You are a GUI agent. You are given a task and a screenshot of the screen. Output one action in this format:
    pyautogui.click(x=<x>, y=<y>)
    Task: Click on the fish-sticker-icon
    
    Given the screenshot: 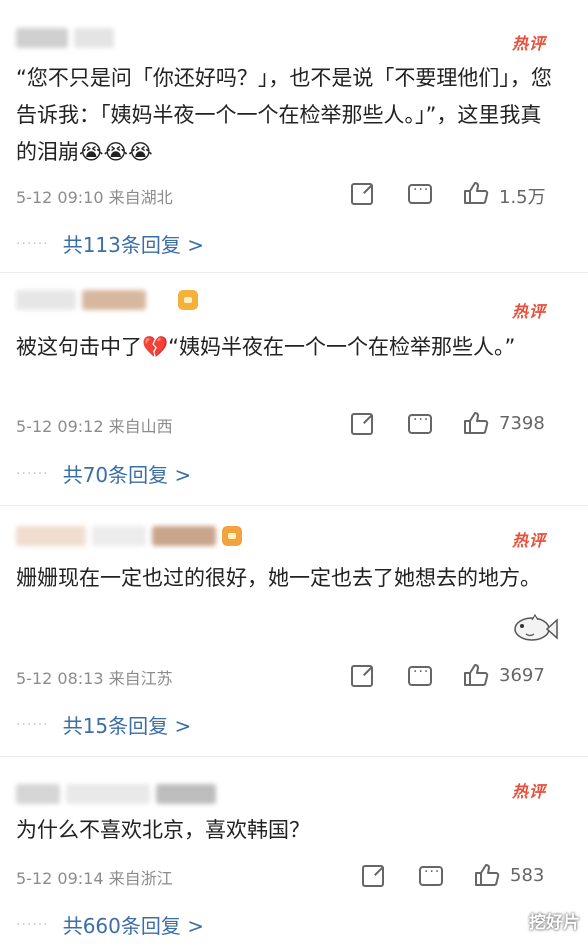 What is the action you would take?
    pyautogui.click(x=536, y=627)
    